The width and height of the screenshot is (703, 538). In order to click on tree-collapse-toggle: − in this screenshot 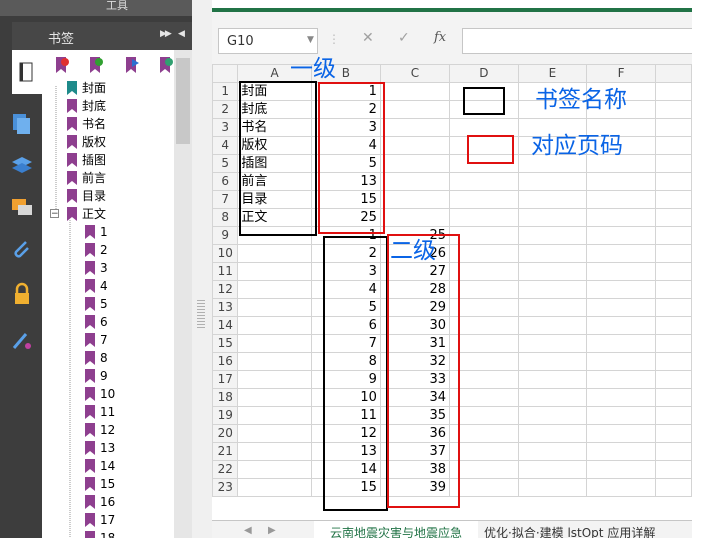, I will do `click(54, 214)`.